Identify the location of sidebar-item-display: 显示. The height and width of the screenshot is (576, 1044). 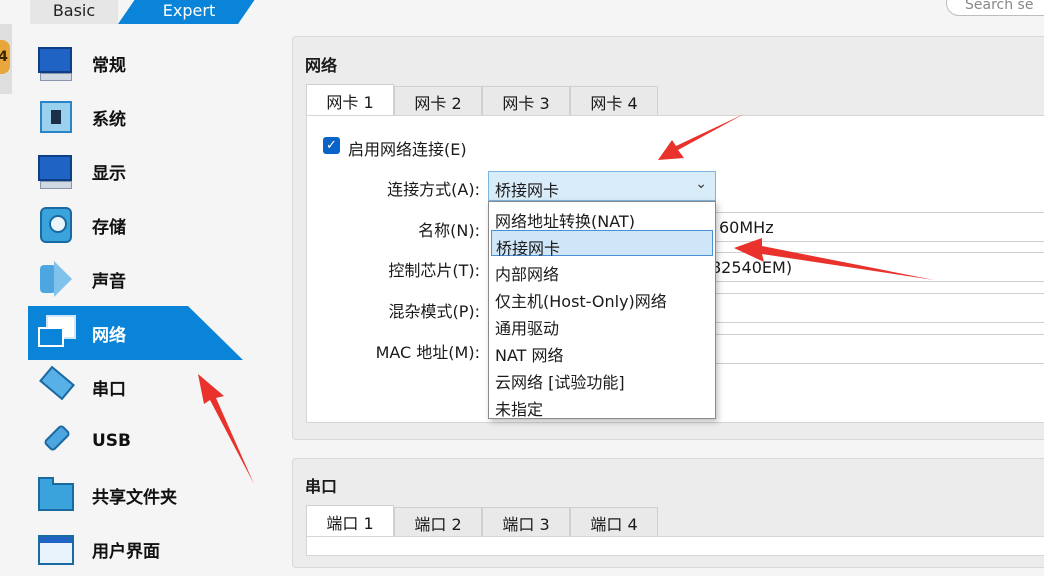
(148, 171).